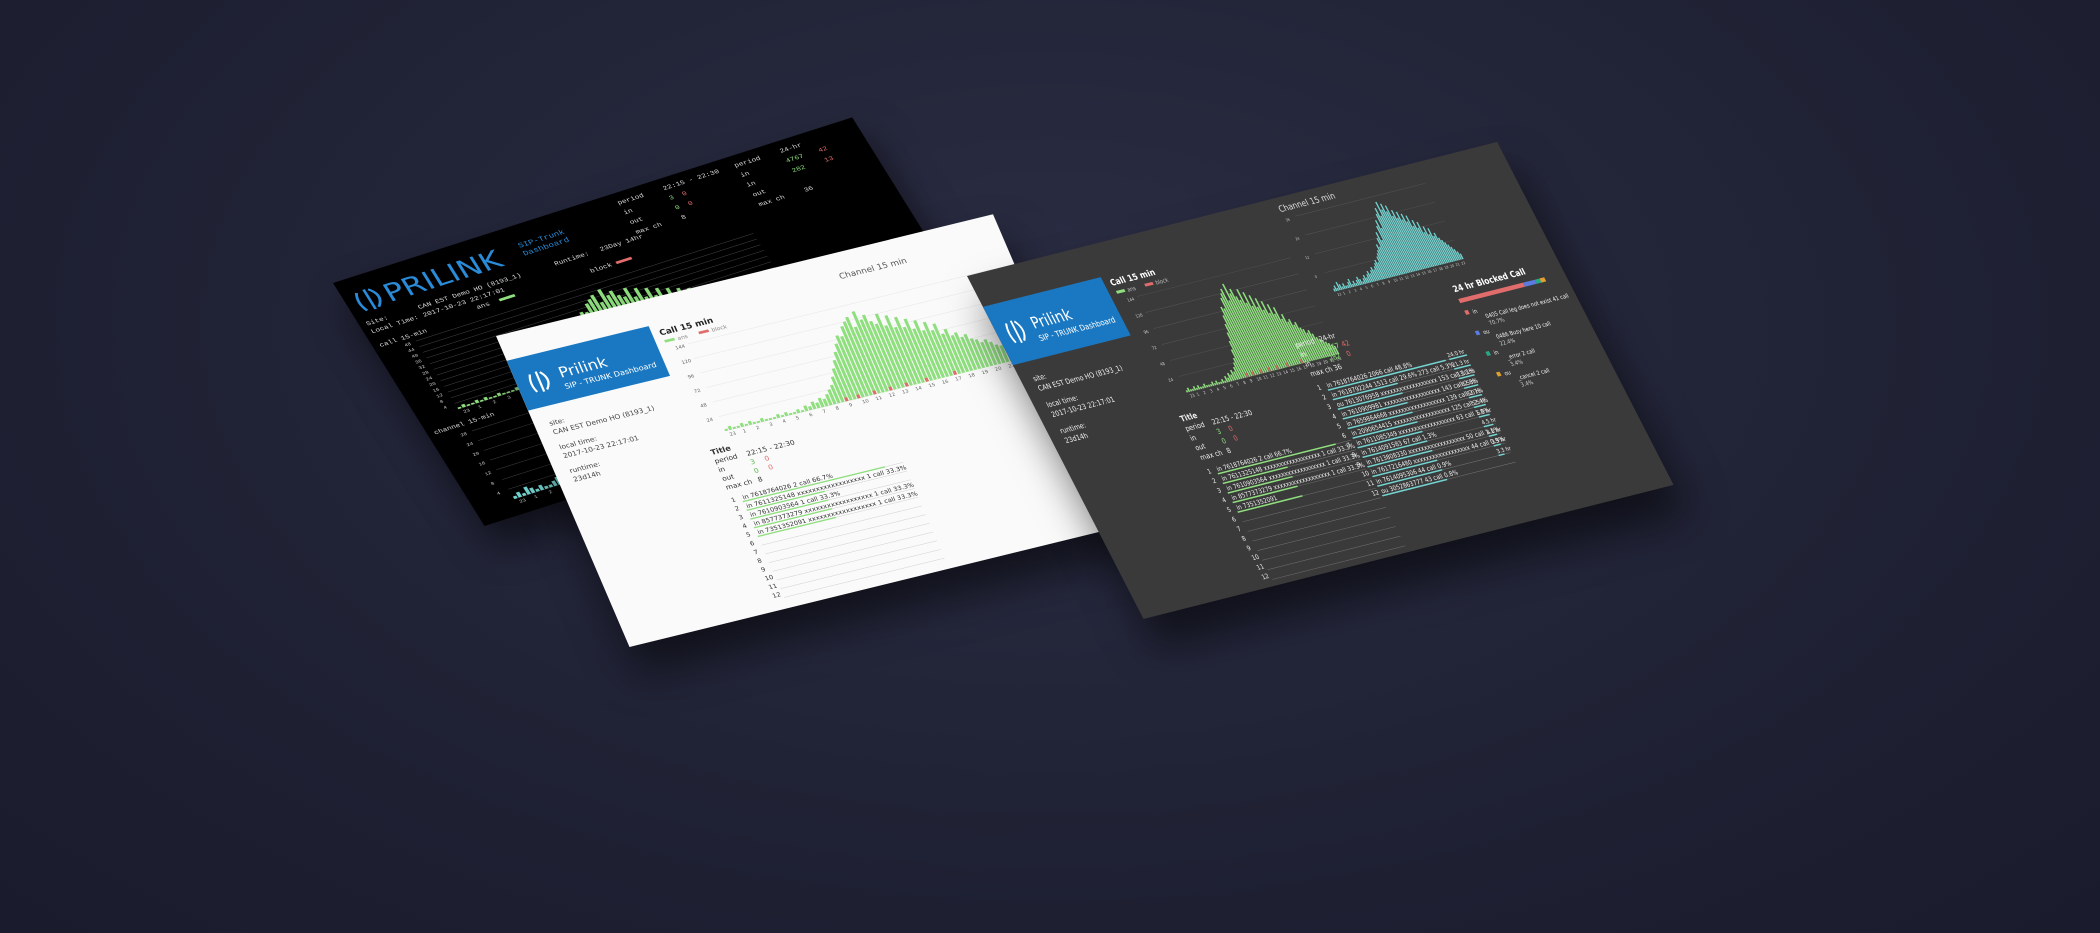 The height and width of the screenshot is (933, 2100). Describe the element at coordinates (697, 391) in the screenshot. I see `y-tick-label: 72` at that location.